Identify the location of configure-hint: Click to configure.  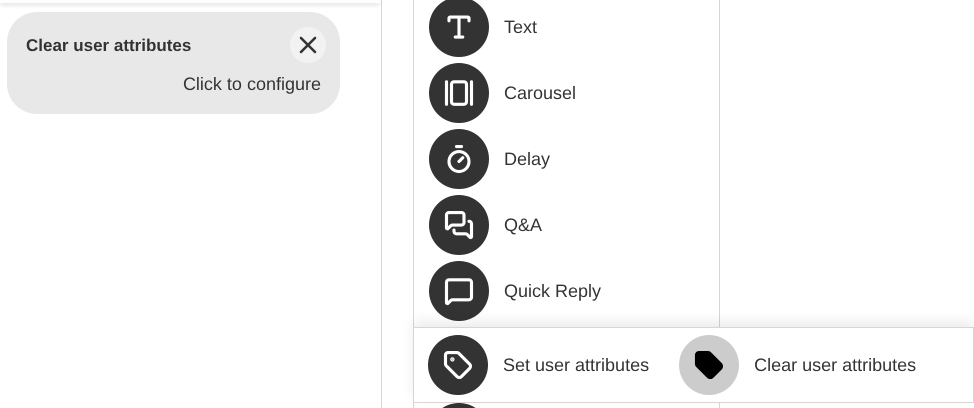
(251, 84).